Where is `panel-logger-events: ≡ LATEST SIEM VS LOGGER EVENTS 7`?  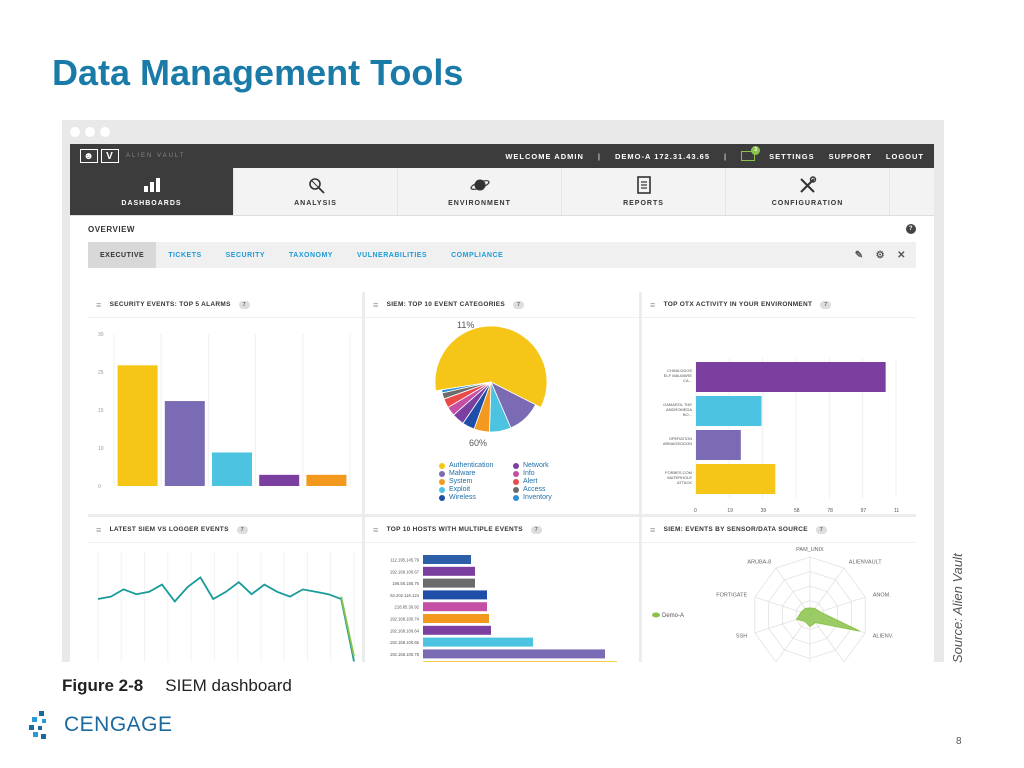
panel-logger-events: ≡ LATEST SIEM VS LOGGER EVENTS 7 is located at coordinates (225, 589).